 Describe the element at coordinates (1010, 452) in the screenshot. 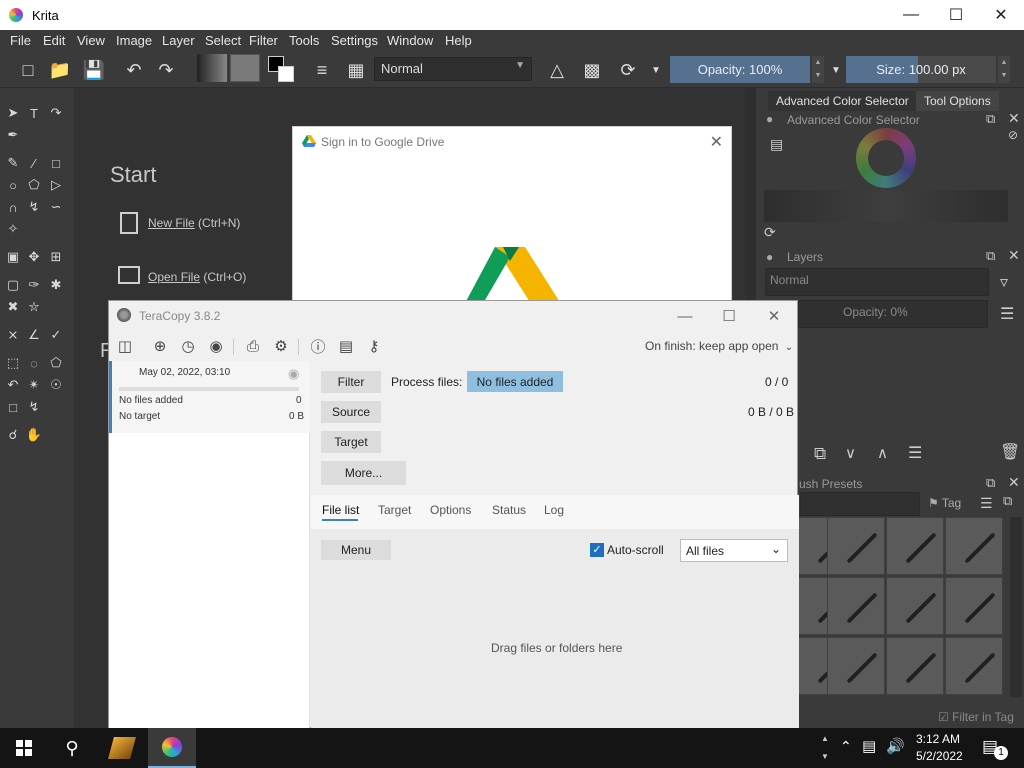

I see `delete-layer-icon: 🗑` at that location.